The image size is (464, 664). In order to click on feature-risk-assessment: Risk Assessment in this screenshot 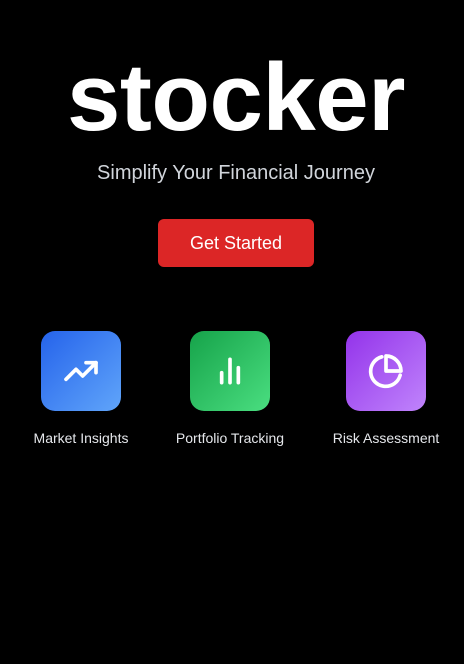, I will do `click(386, 388)`.